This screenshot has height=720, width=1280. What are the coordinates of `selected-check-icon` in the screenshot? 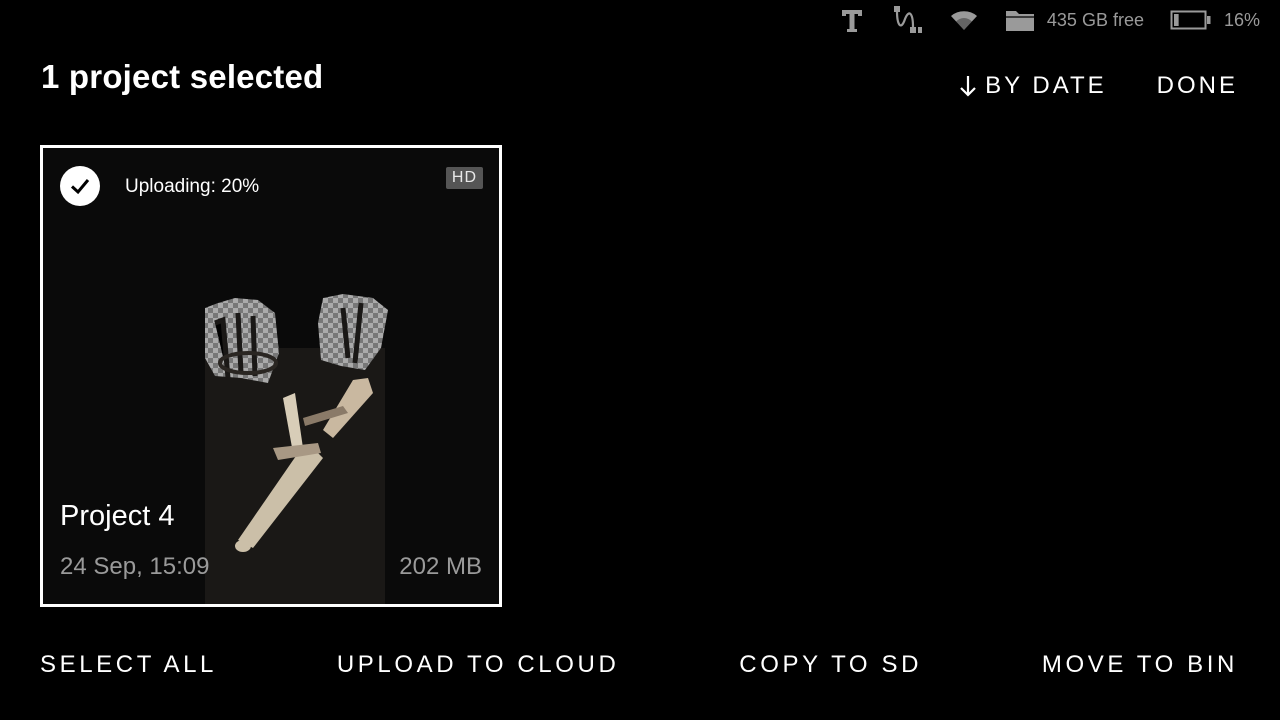 It's located at (80, 186).